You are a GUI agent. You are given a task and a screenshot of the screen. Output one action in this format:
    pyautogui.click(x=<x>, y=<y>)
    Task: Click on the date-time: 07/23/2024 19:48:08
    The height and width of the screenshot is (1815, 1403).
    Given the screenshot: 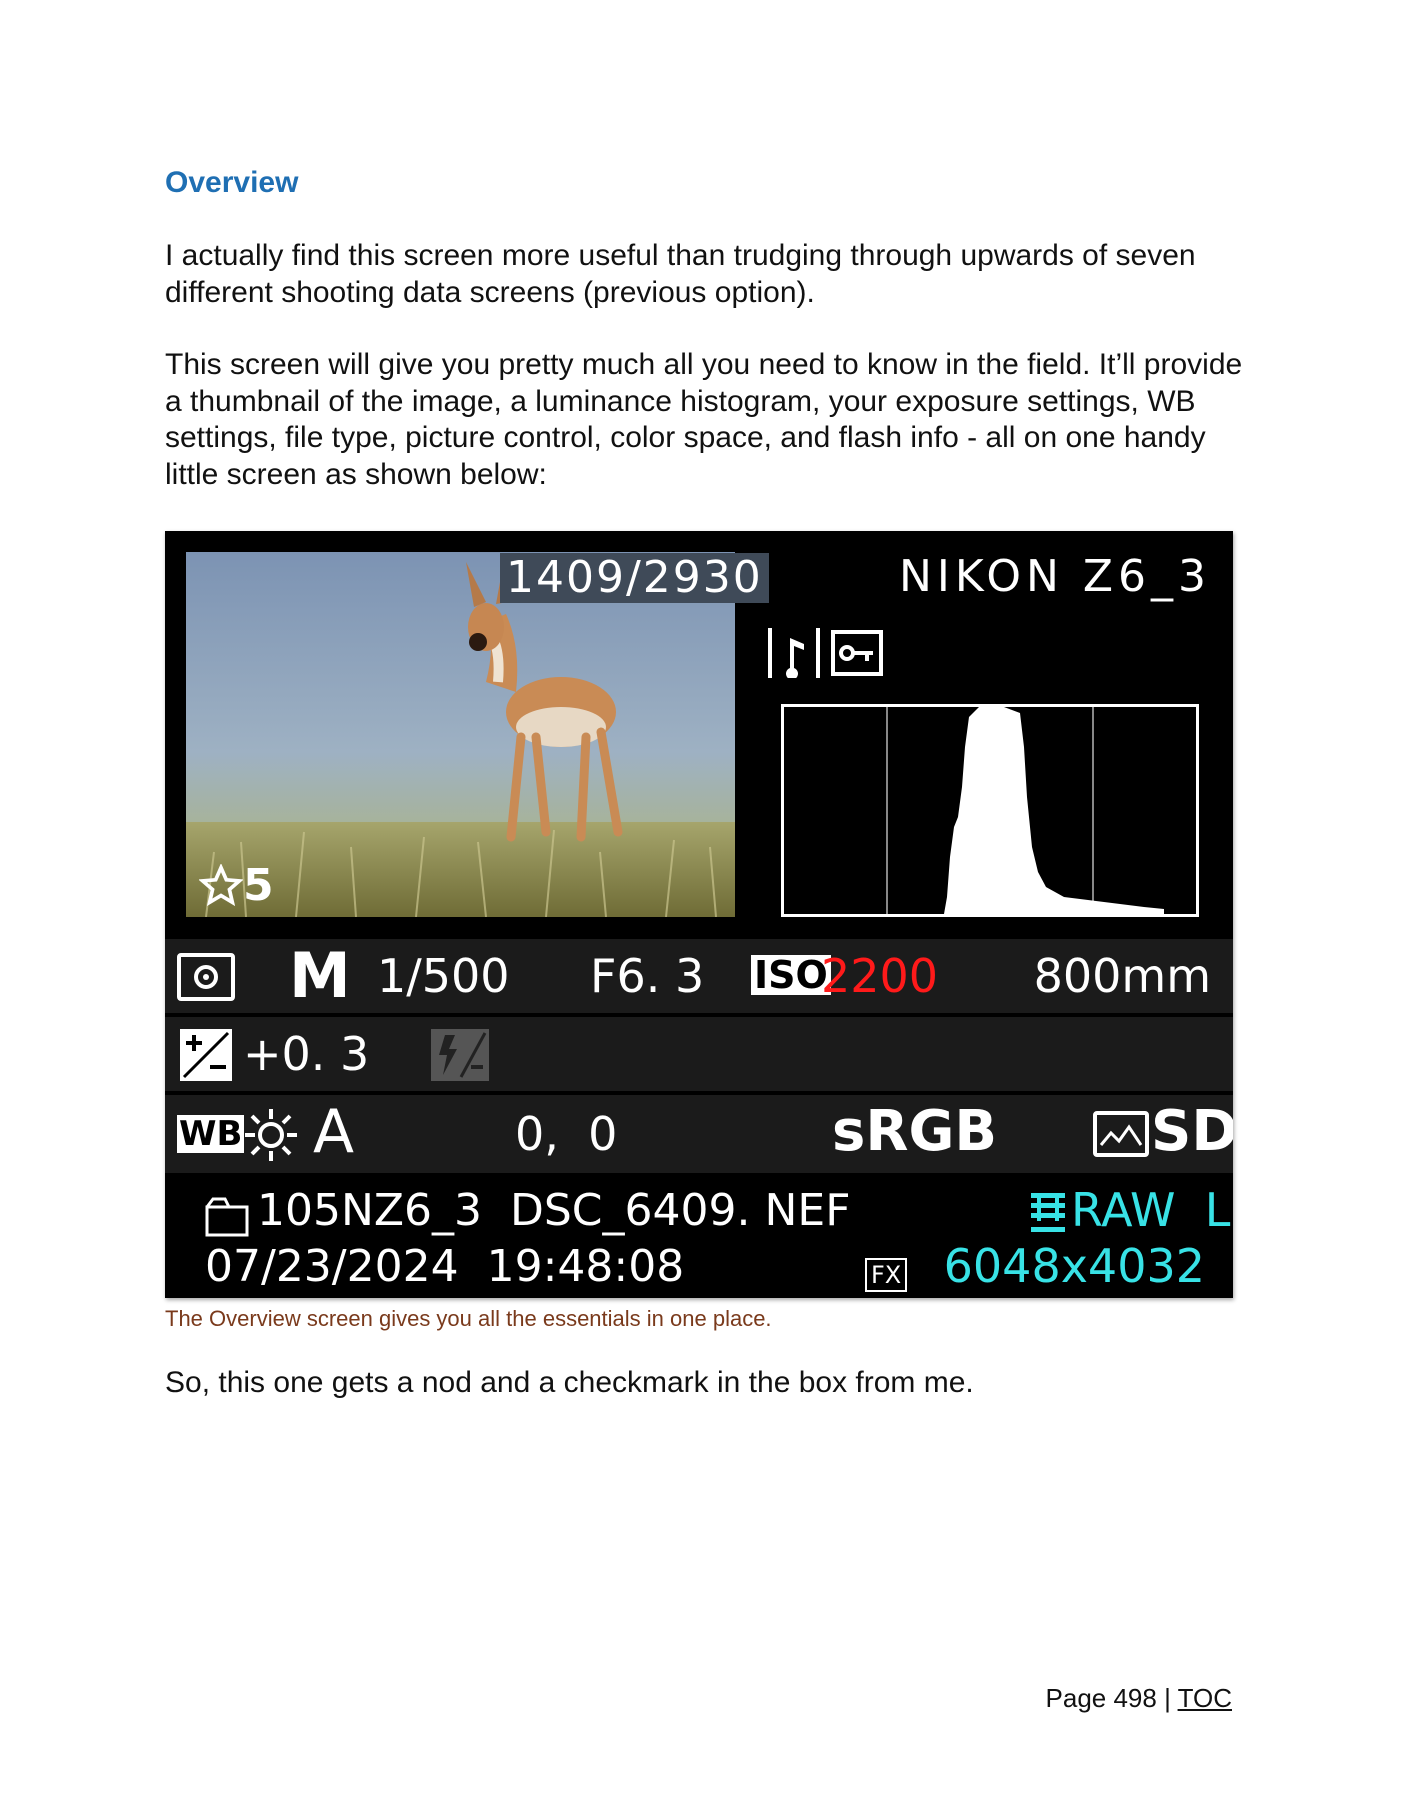 What is the action you would take?
    pyautogui.click(x=445, y=1266)
    